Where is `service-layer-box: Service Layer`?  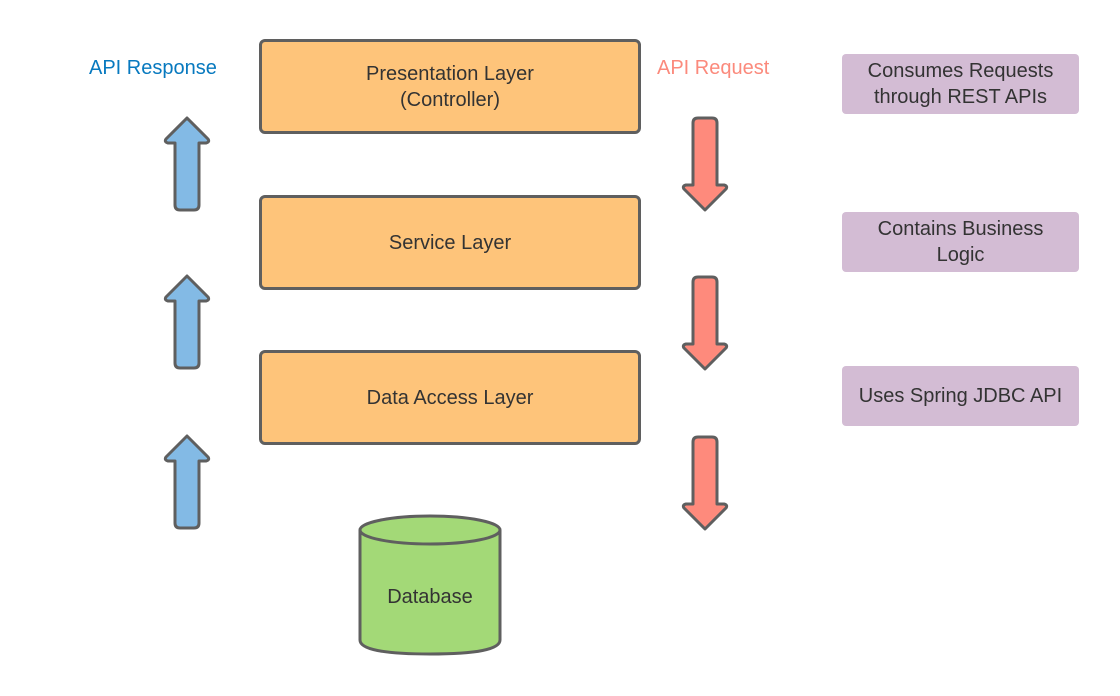
service-layer-box: Service Layer is located at coordinates (450, 242).